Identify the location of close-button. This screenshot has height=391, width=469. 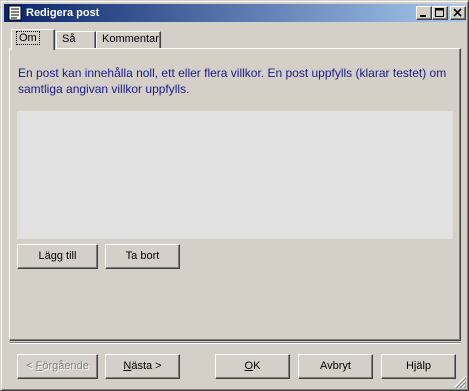
(458, 13).